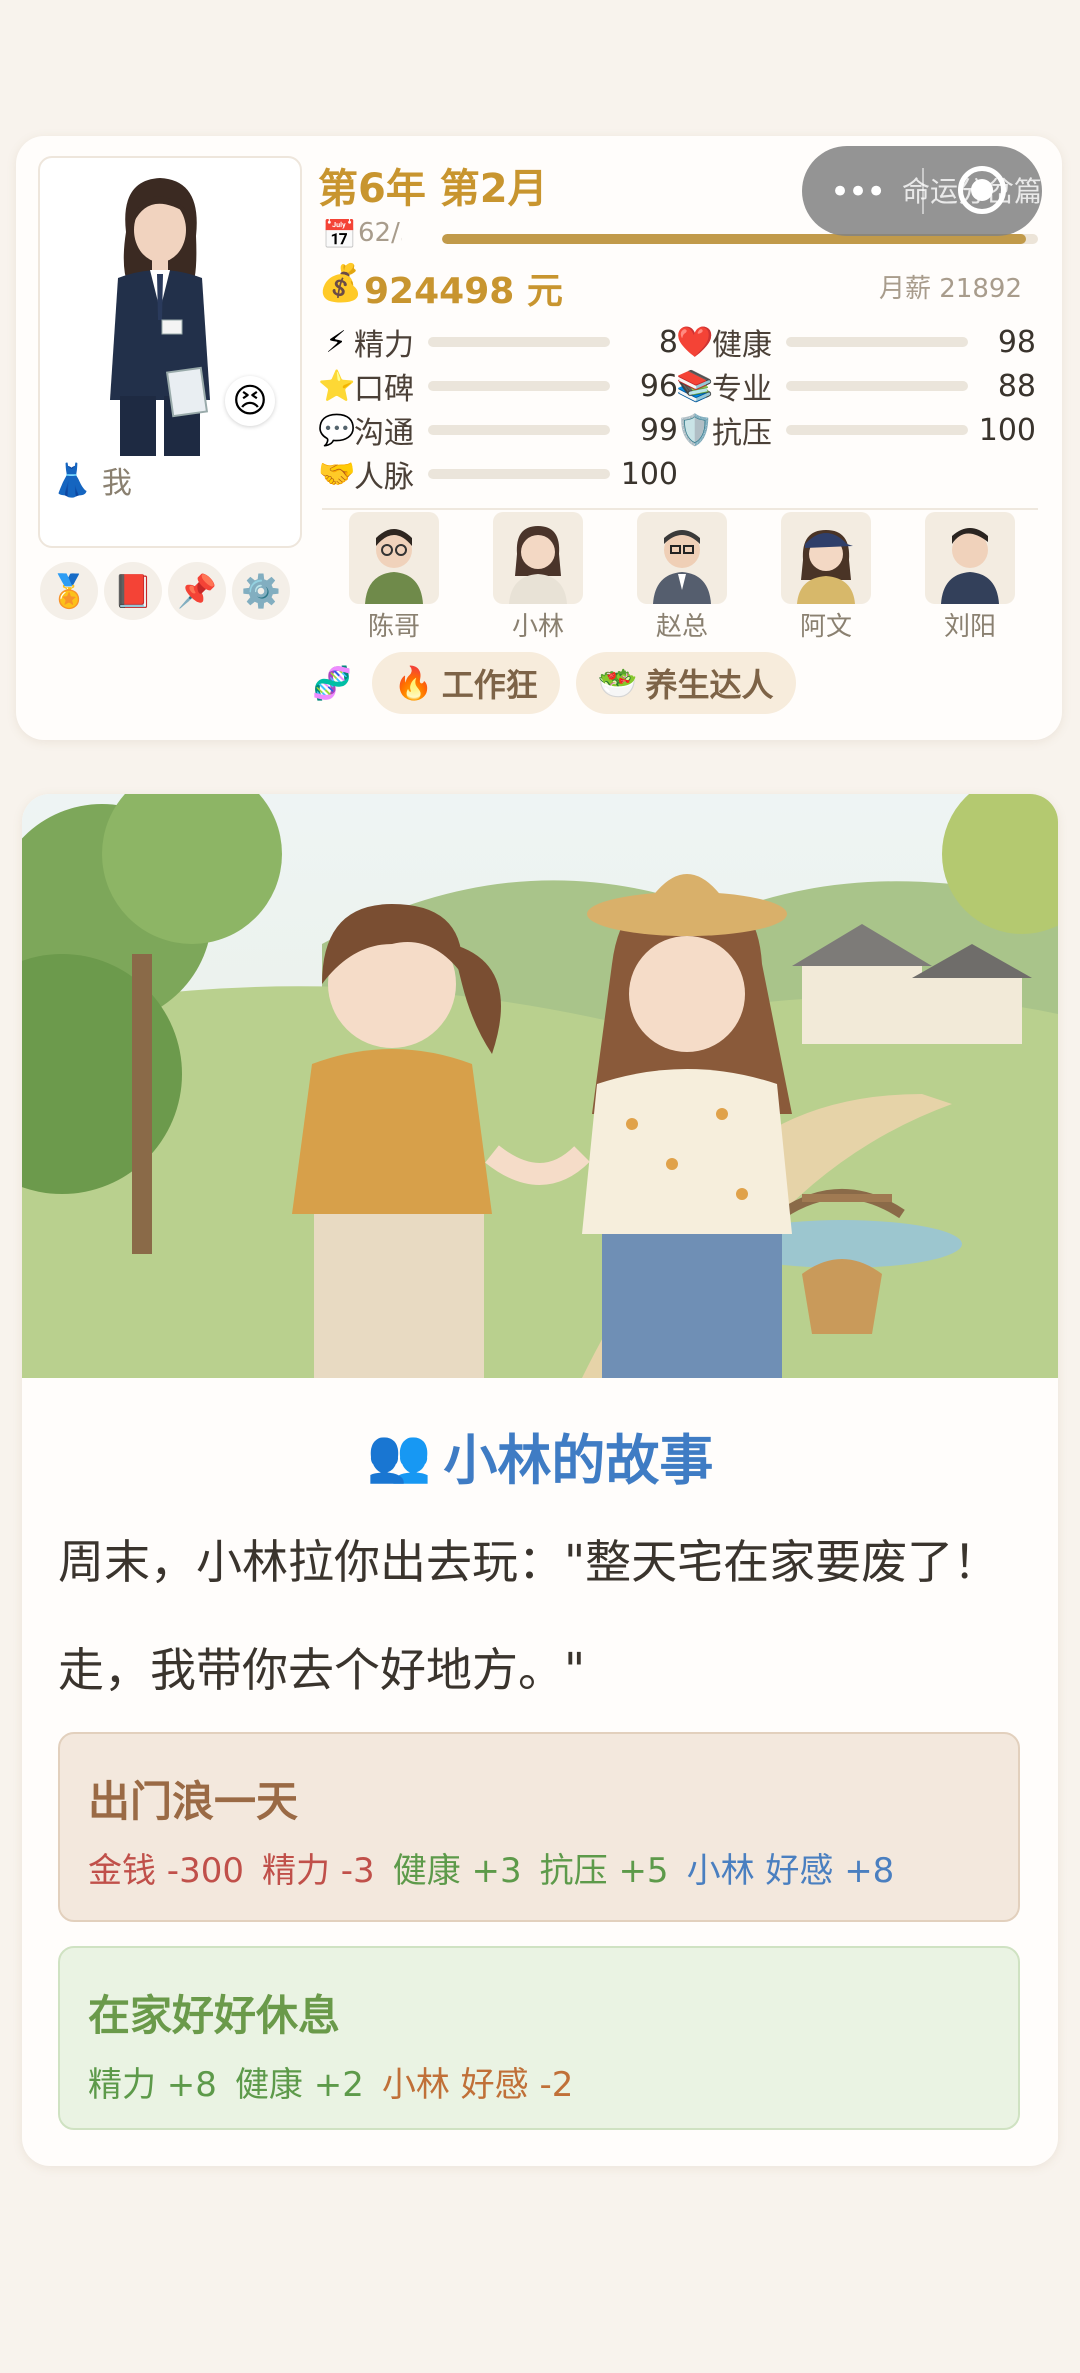 Image resolution: width=1080 pixels, height=2373 pixels. What do you see at coordinates (680, 509) in the screenshot?
I see `divider` at bounding box center [680, 509].